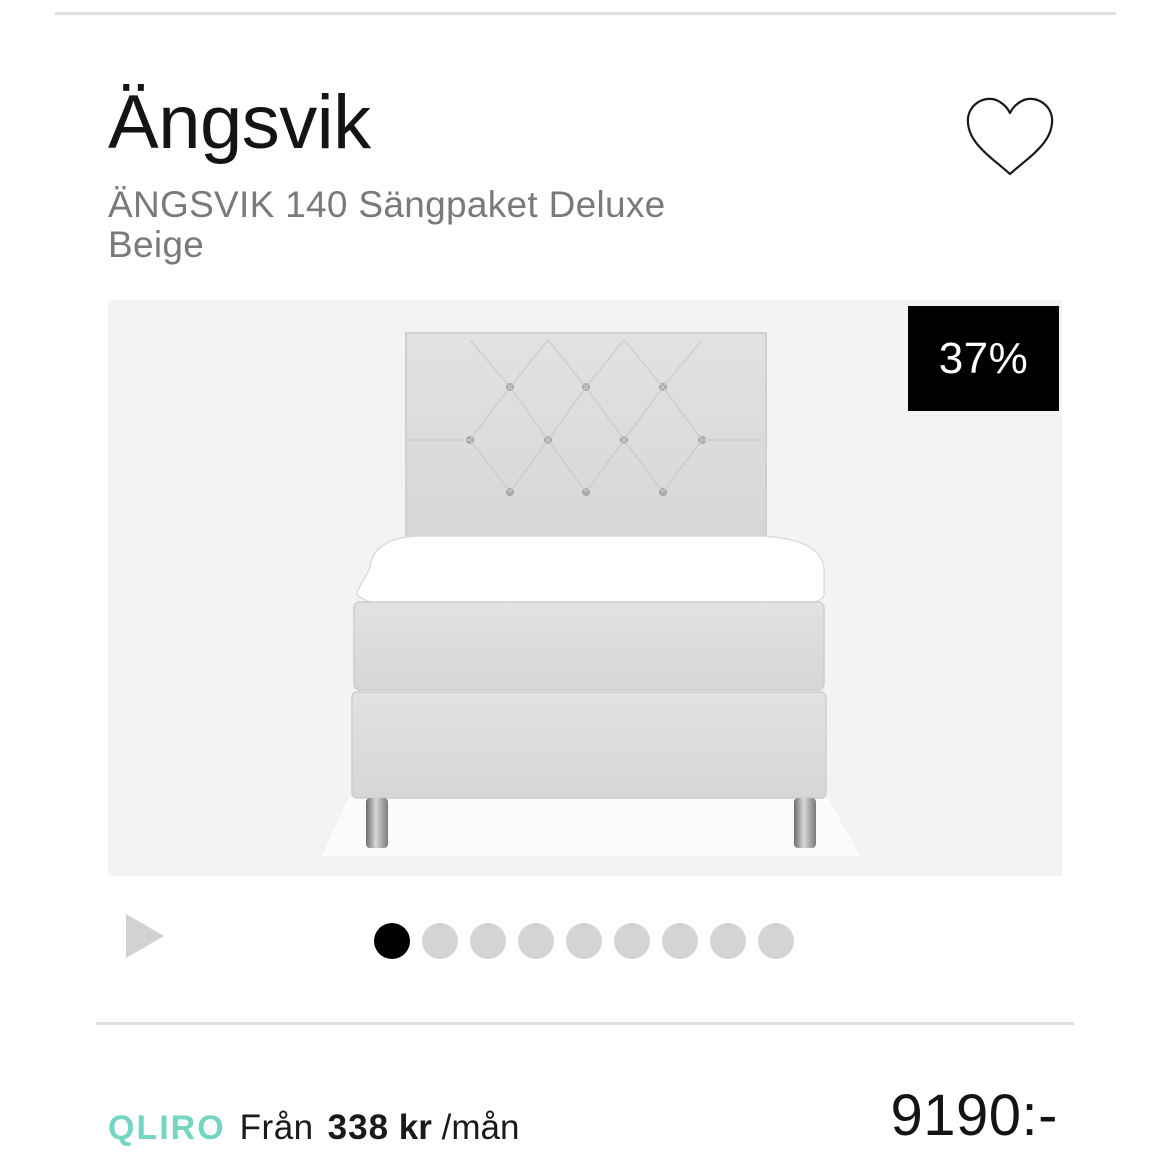 This screenshot has width=1170, height=1170. What do you see at coordinates (480, 1127) in the screenshot?
I see `financing-period: /mån` at bounding box center [480, 1127].